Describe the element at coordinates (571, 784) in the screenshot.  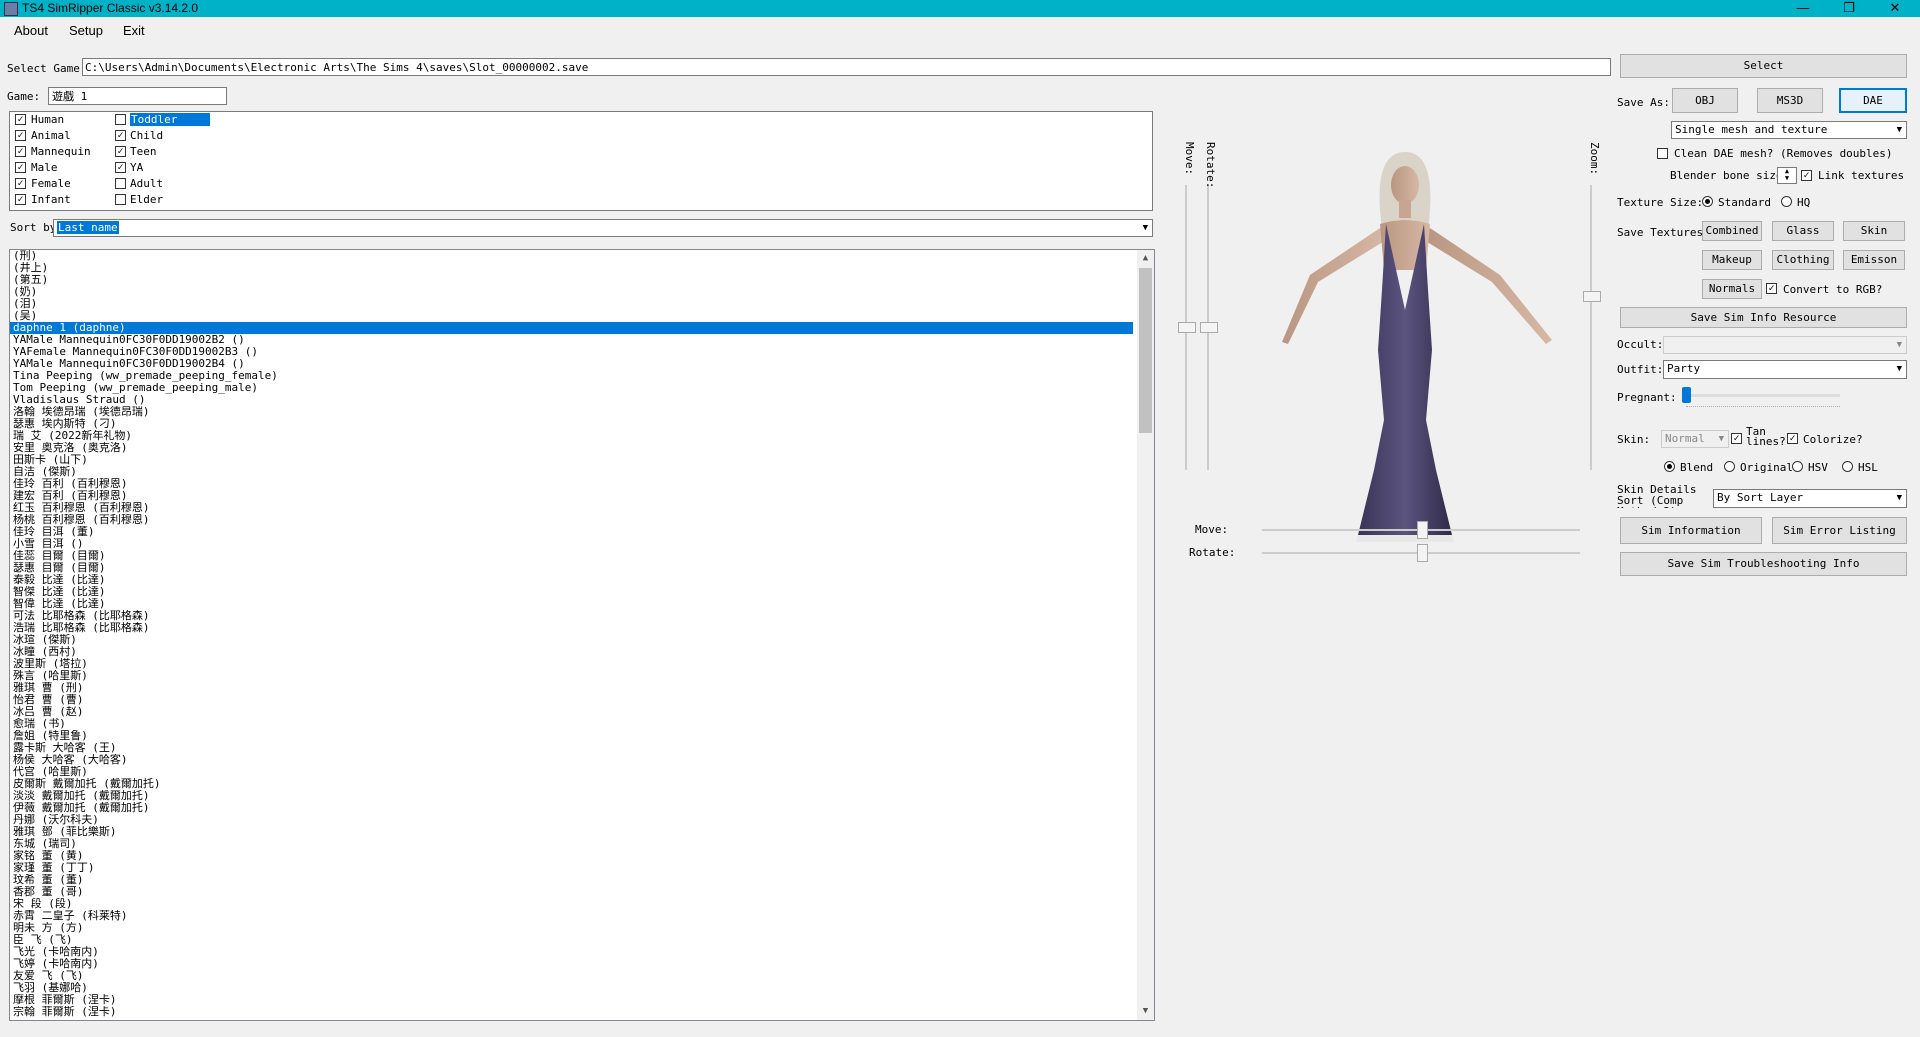
I see `list-item: 皮爾斯 戴爾加托 (戴爾加托)` at that location.